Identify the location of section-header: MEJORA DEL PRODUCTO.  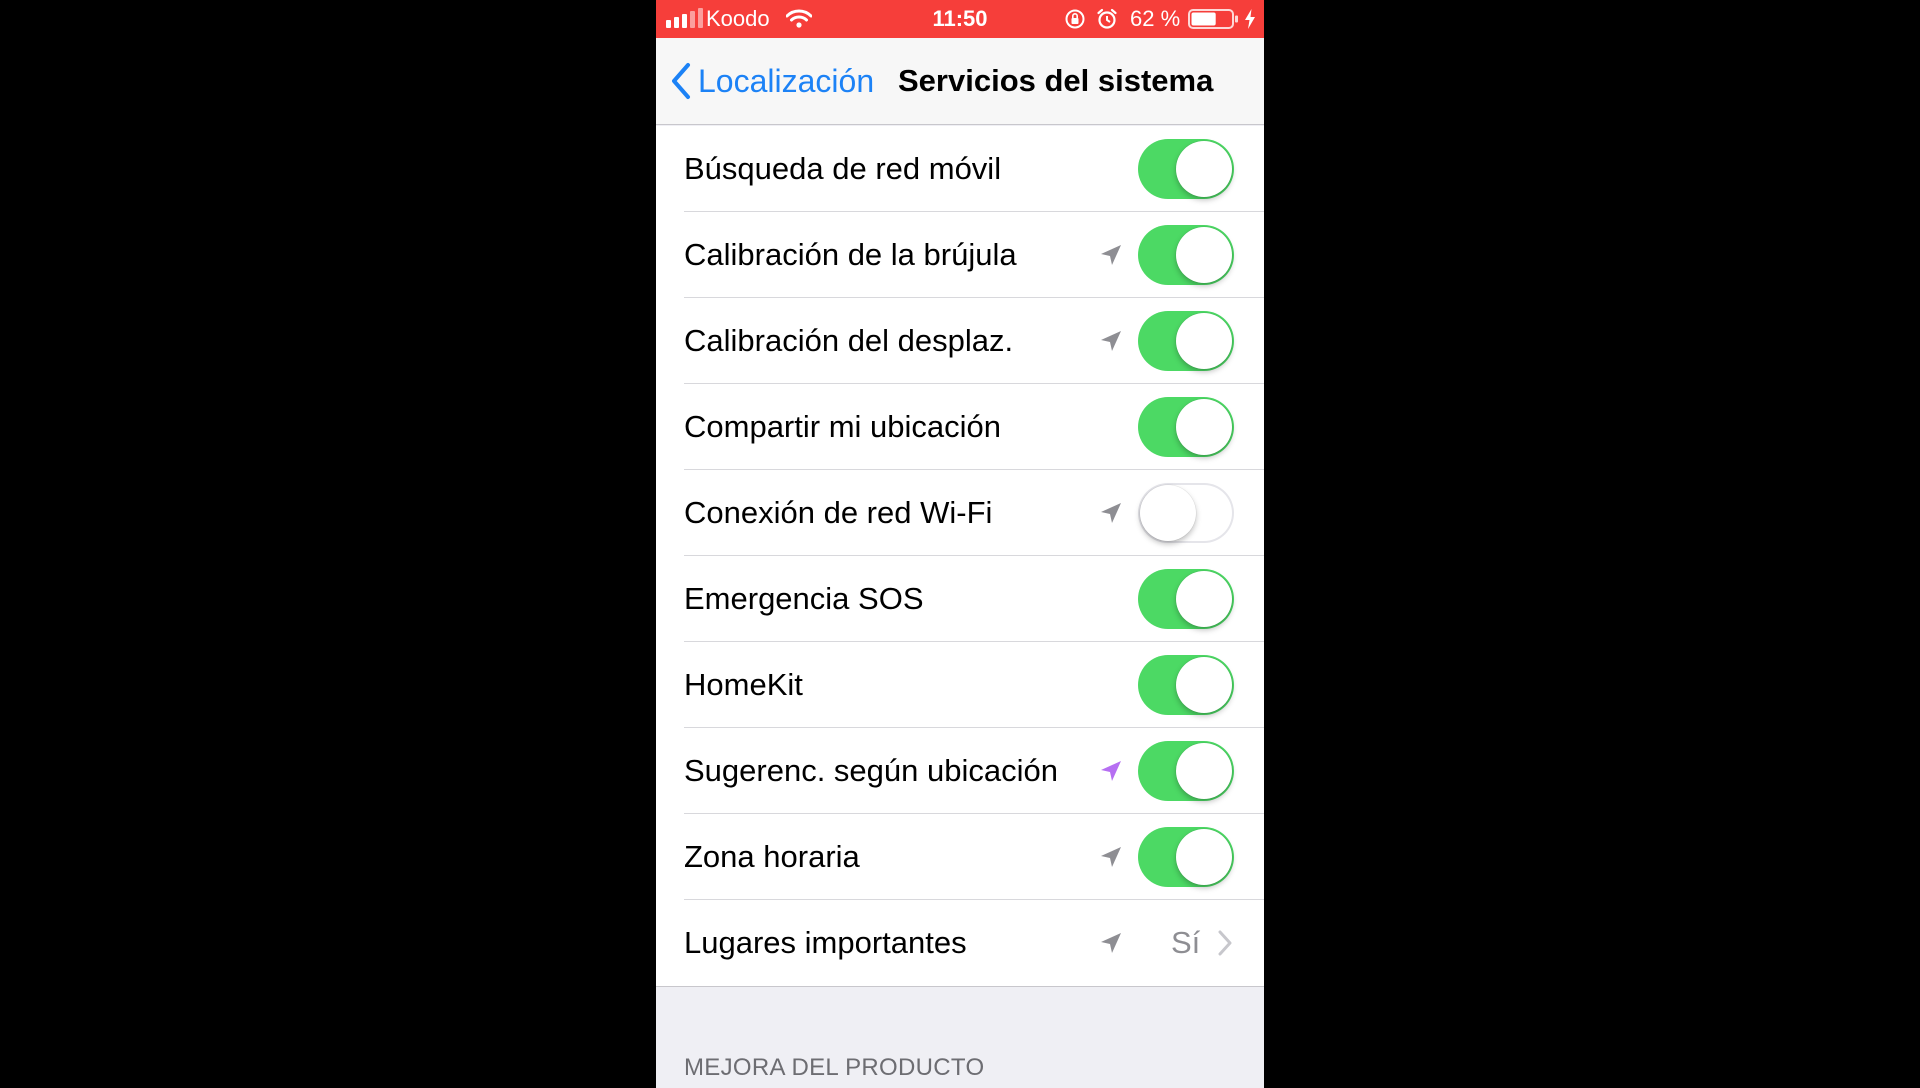
(834, 1067).